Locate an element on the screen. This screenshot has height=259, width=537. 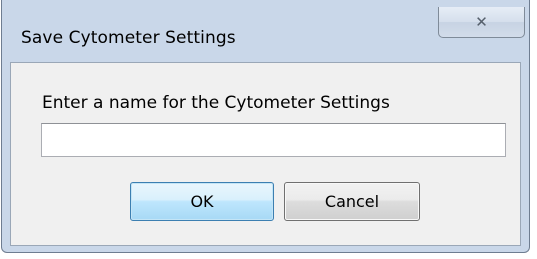
cancel-button: Cancel is located at coordinates (352, 201).